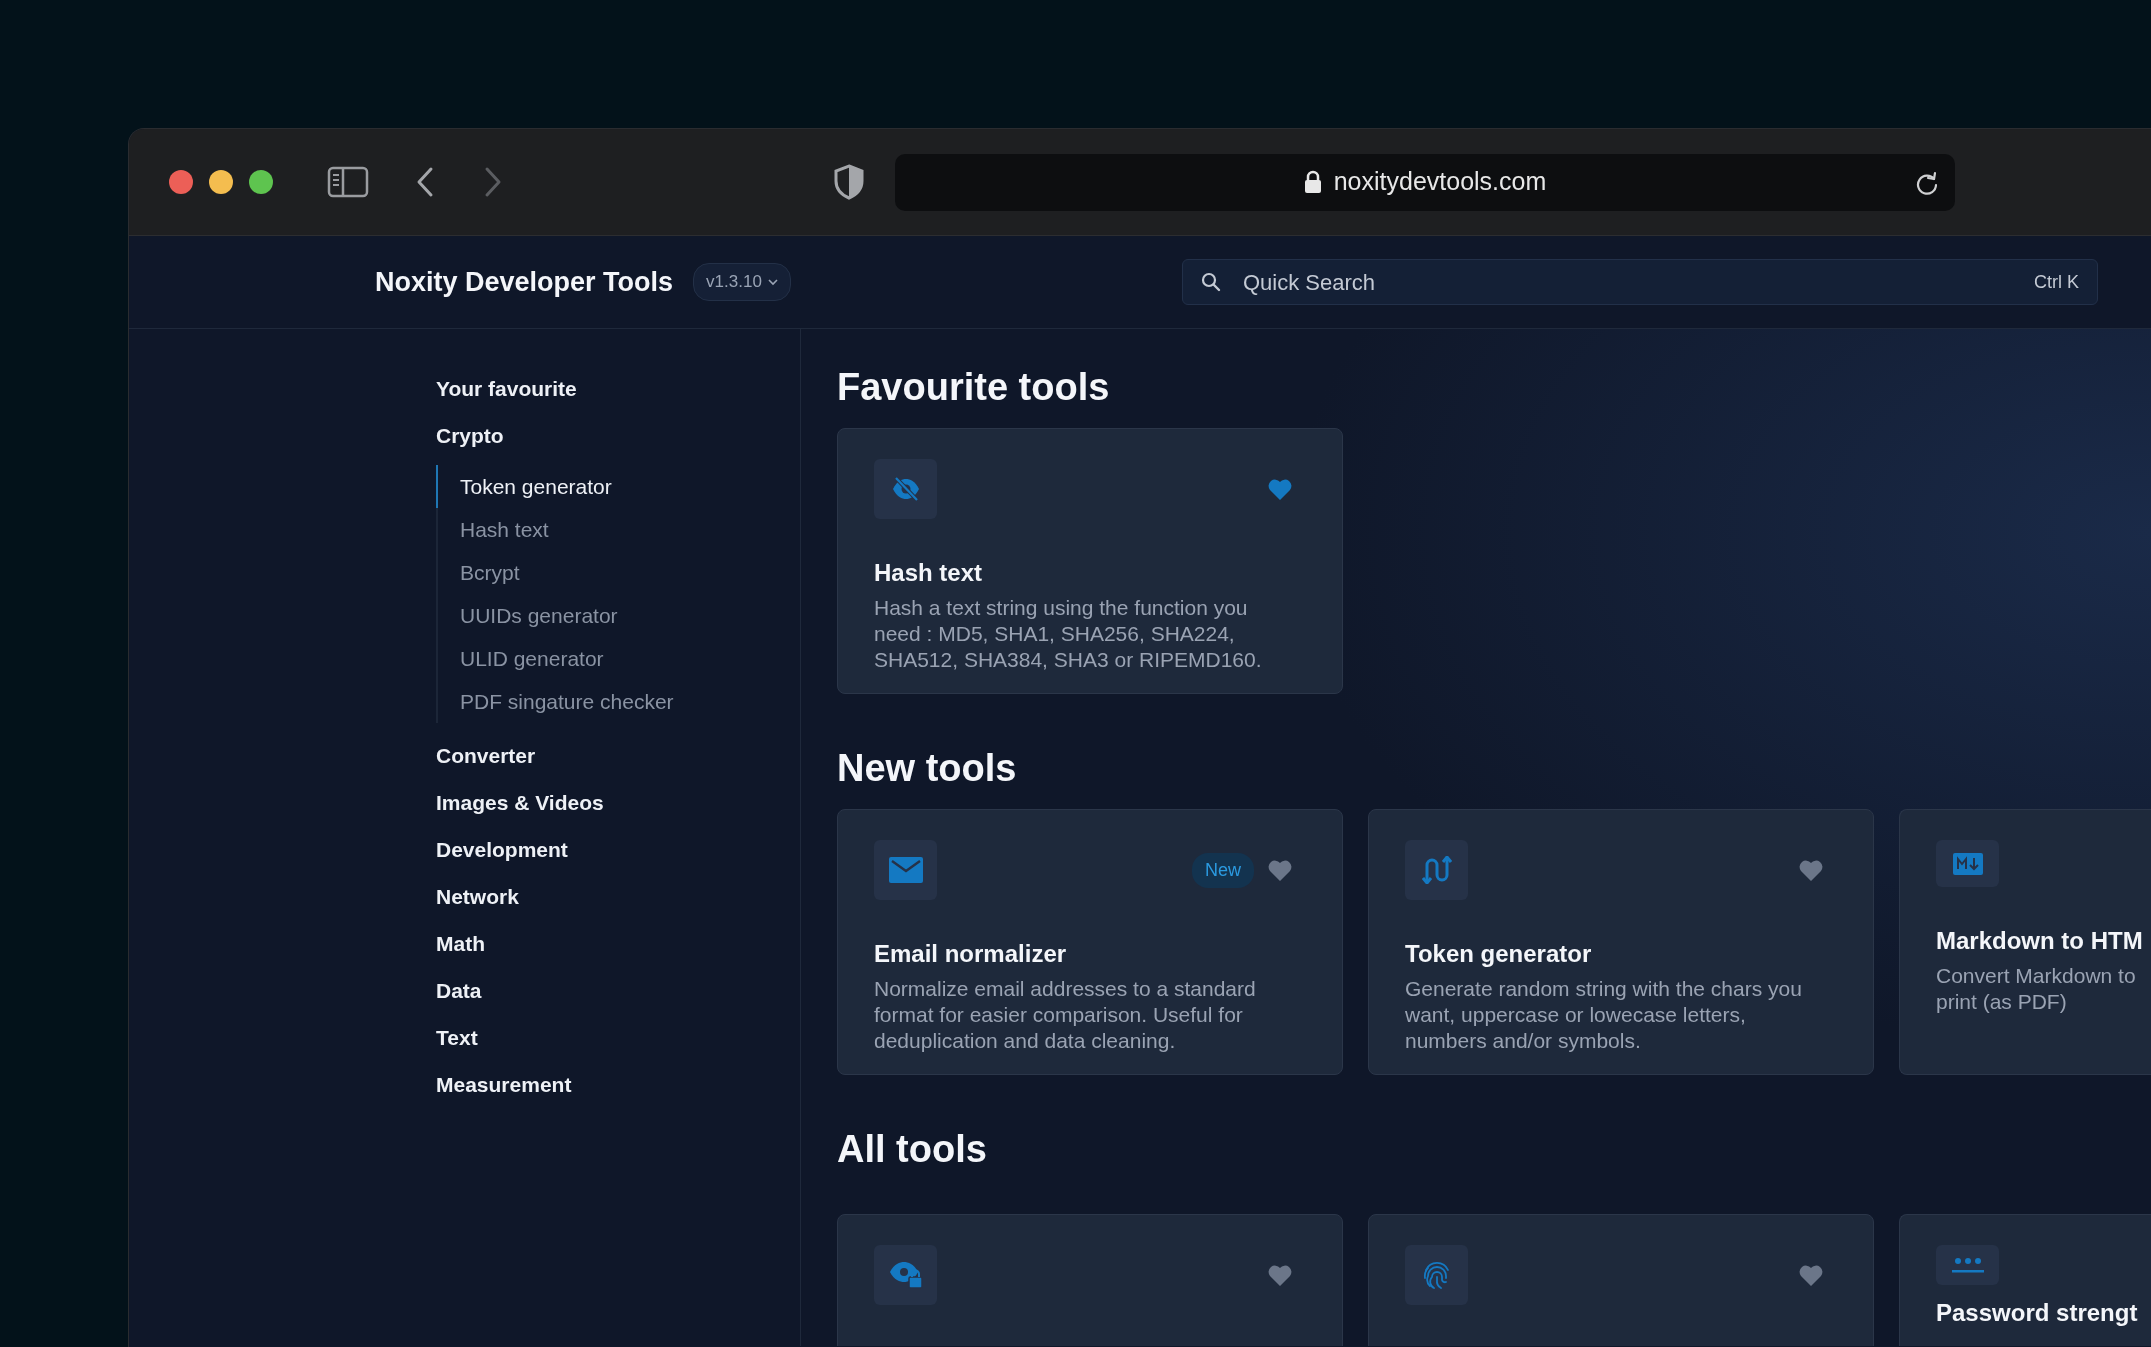  What do you see at coordinates (1065, 1015) in the screenshot?
I see `card-description: Normalize email addresses to a standard format for easier comparison. Useful for deduplication and data cleaning.` at bounding box center [1065, 1015].